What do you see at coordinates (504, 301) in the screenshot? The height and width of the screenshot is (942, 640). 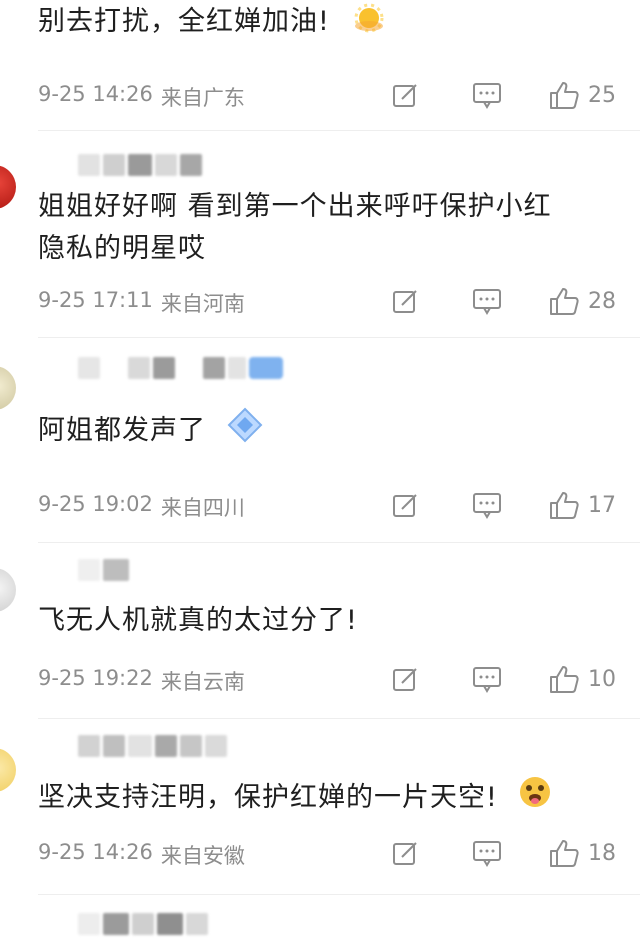 I see `comment-actions: 28` at bounding box center [504, 301].